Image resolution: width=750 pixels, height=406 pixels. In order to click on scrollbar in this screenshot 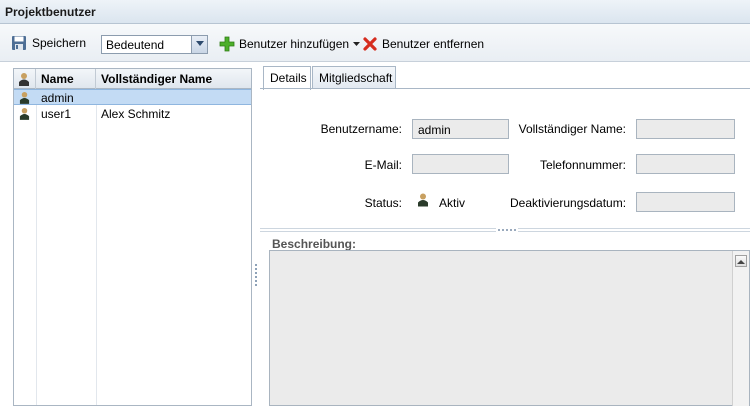, I will do `click(740, 328)`.